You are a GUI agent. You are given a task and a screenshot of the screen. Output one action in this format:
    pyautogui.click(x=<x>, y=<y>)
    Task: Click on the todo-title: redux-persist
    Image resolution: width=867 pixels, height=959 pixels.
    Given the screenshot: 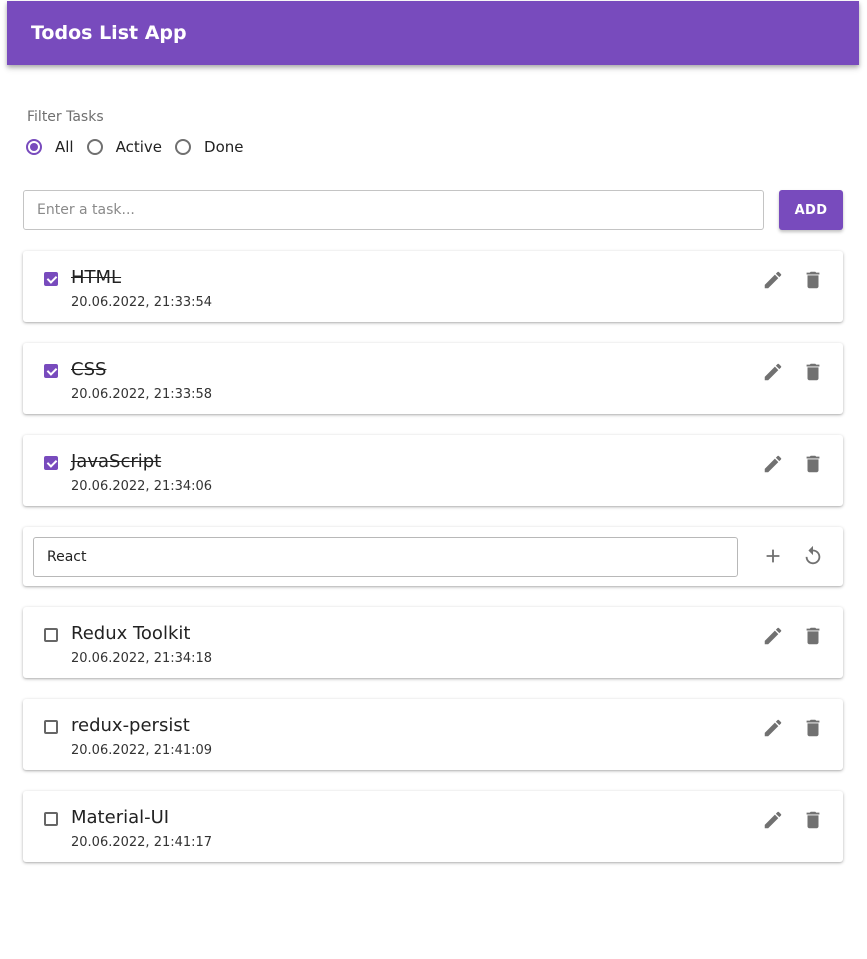 What is the action you would take?
    pyautogui.click(x=130, y=725)
    